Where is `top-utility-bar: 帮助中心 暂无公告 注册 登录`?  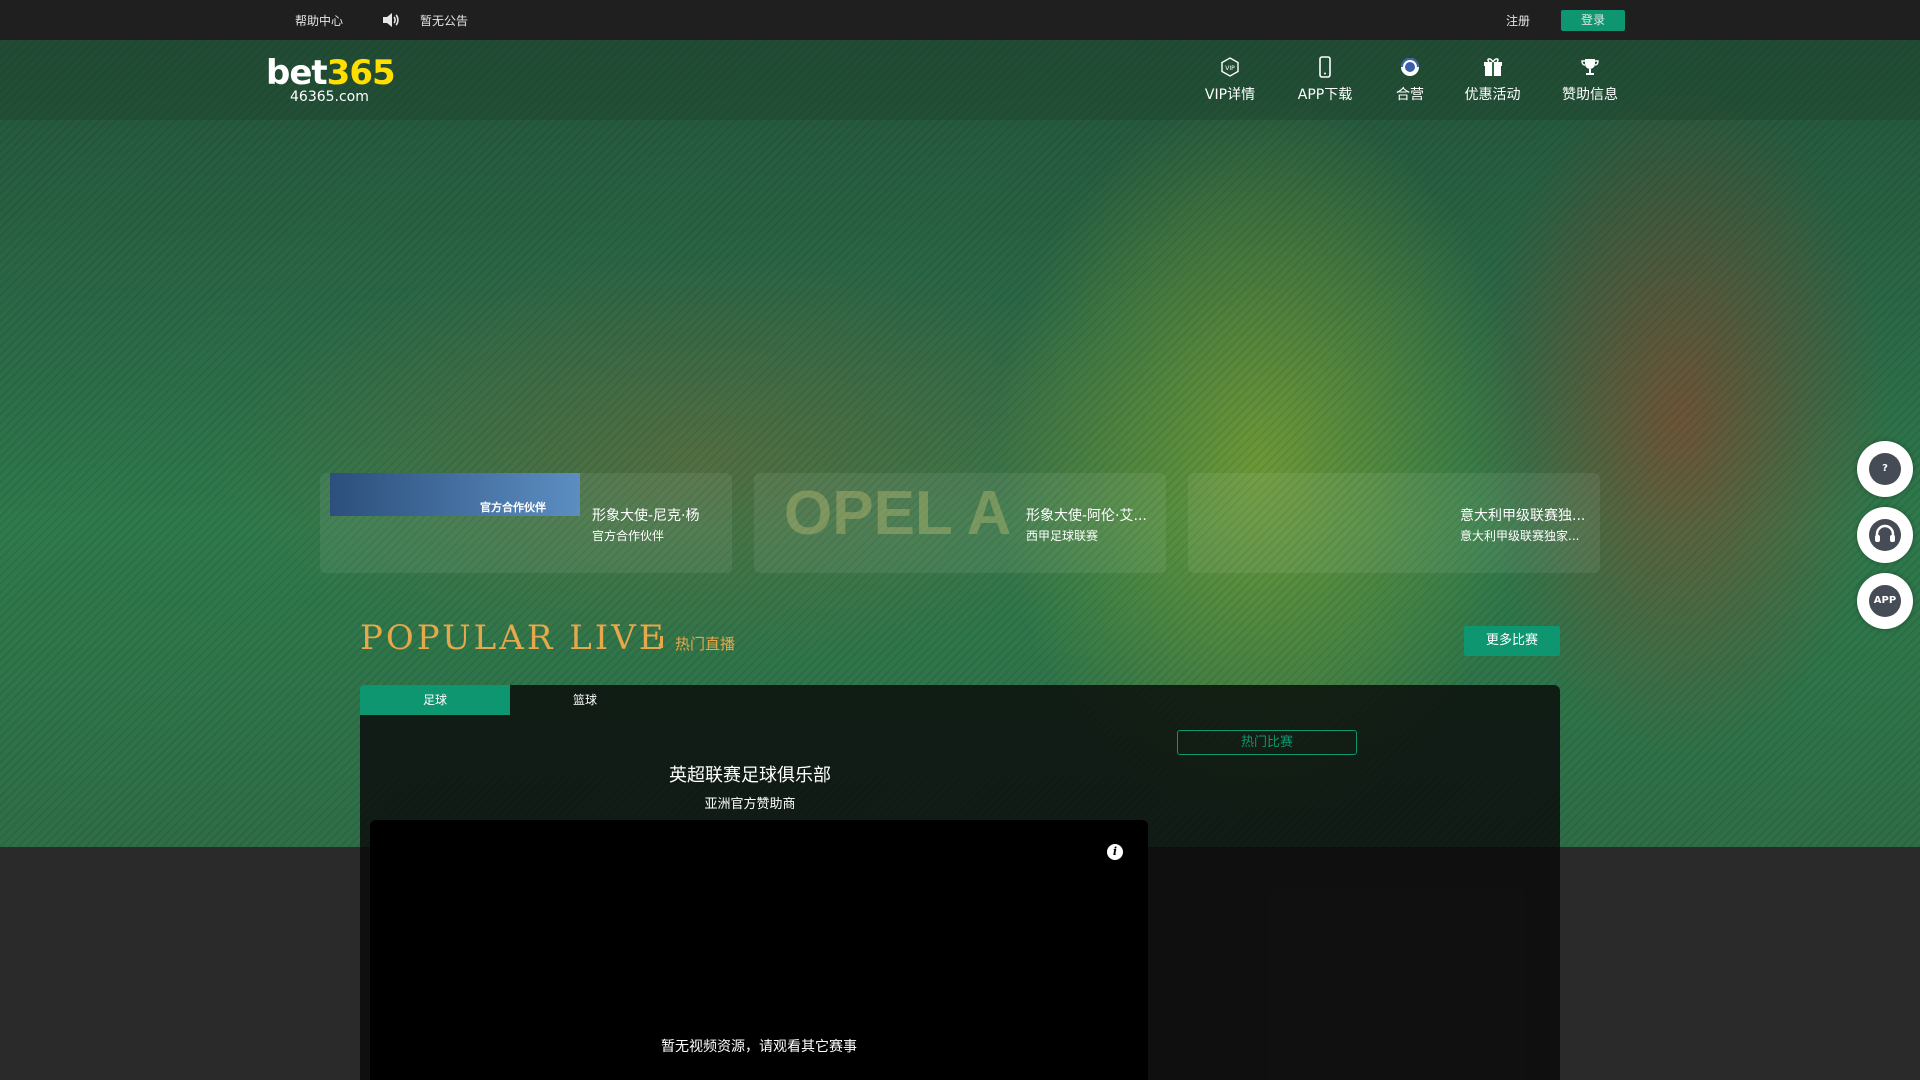 top-utility-bar: 帮助中心 暂无公告 注册 登录 is located at coordinates (960, 20).